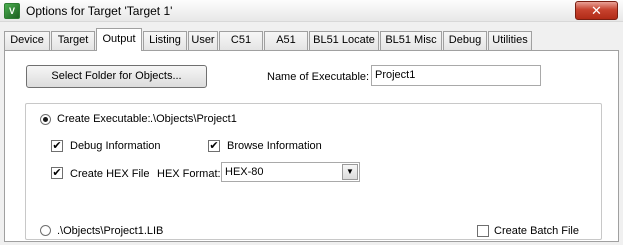  Describe the element at coordinates (244, 172) in the screenshot. I see `hex-format-value: HEX-80` at that location.